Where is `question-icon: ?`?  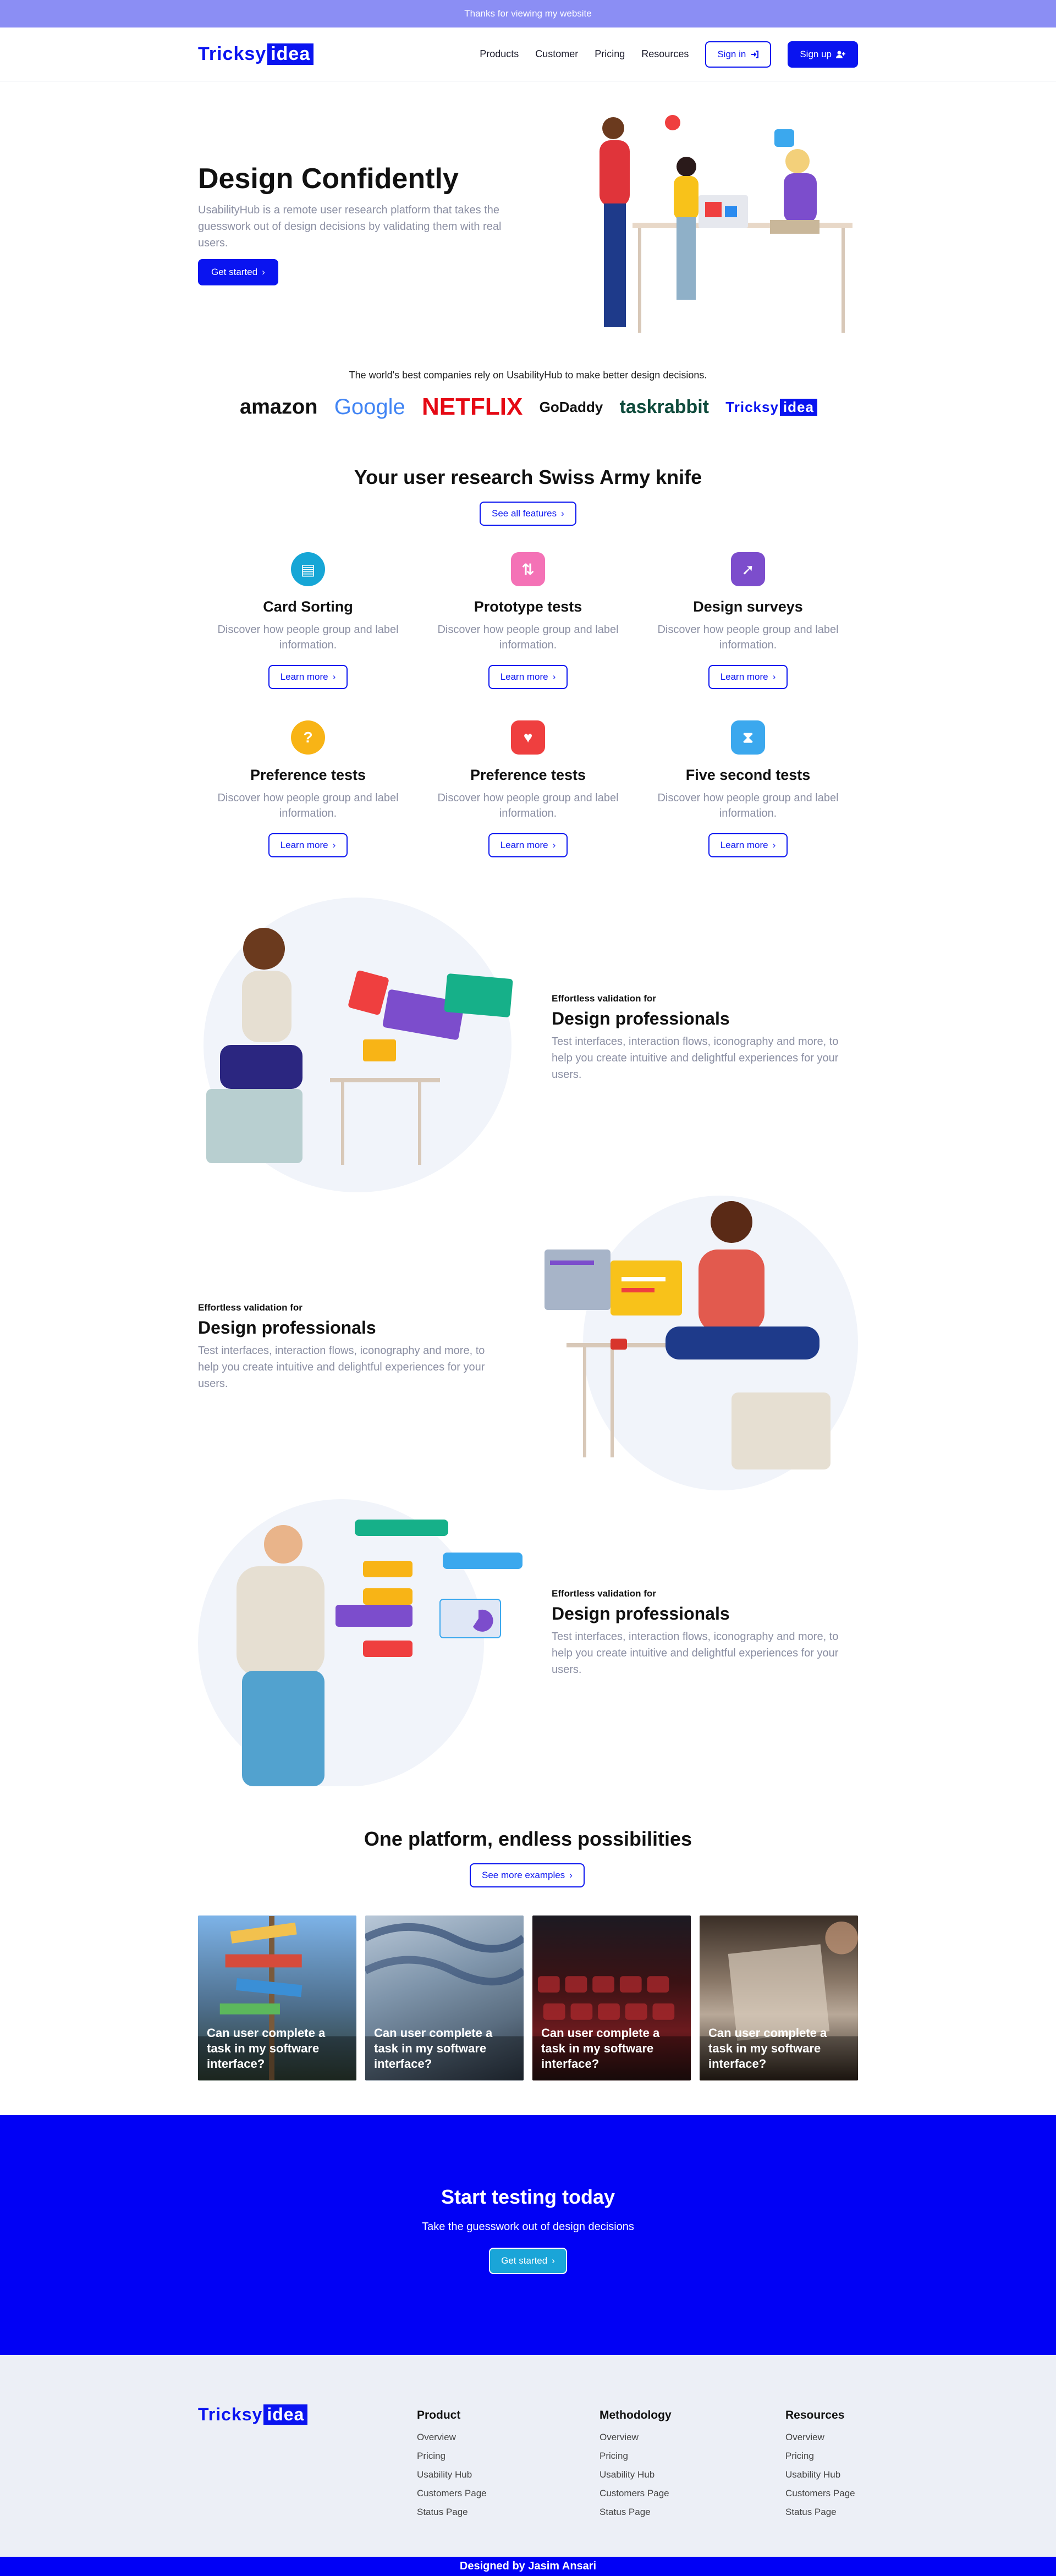 question-icon: ? is located at coordinates (308, 737).